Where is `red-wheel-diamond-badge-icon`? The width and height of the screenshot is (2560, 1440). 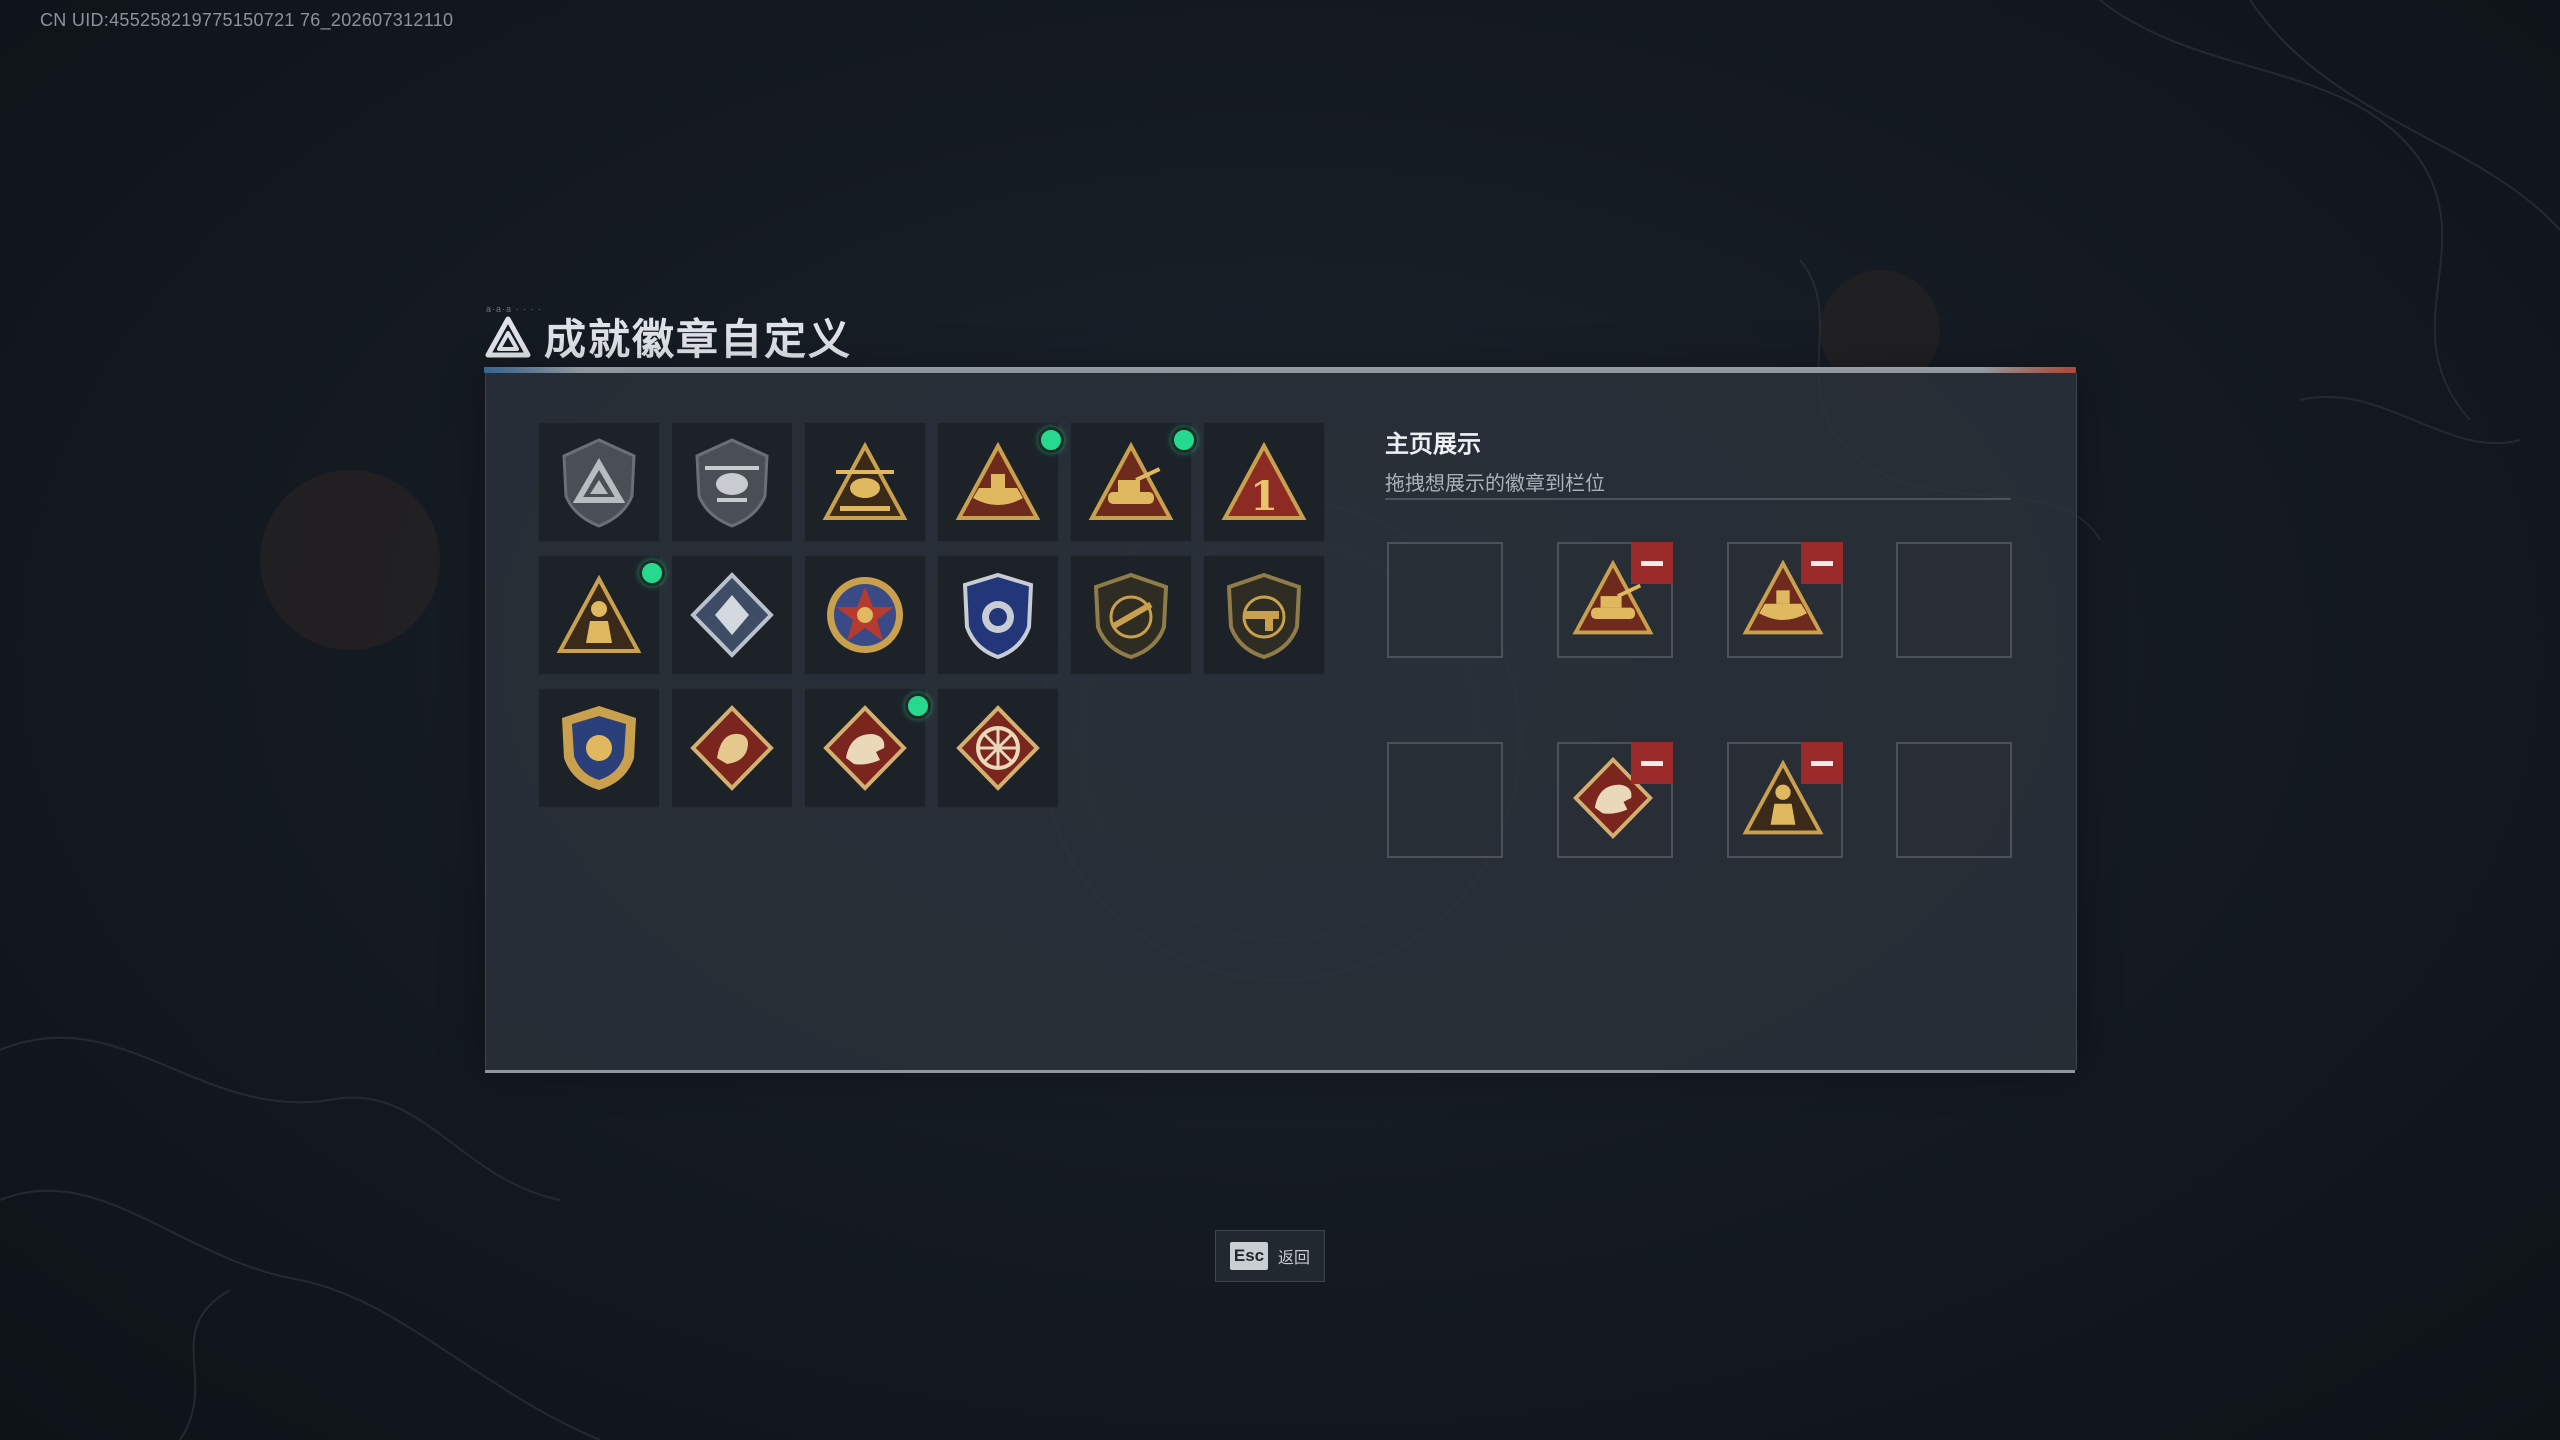 red-wheel-diamond-badge-icon is located at coordinates (998, 748).